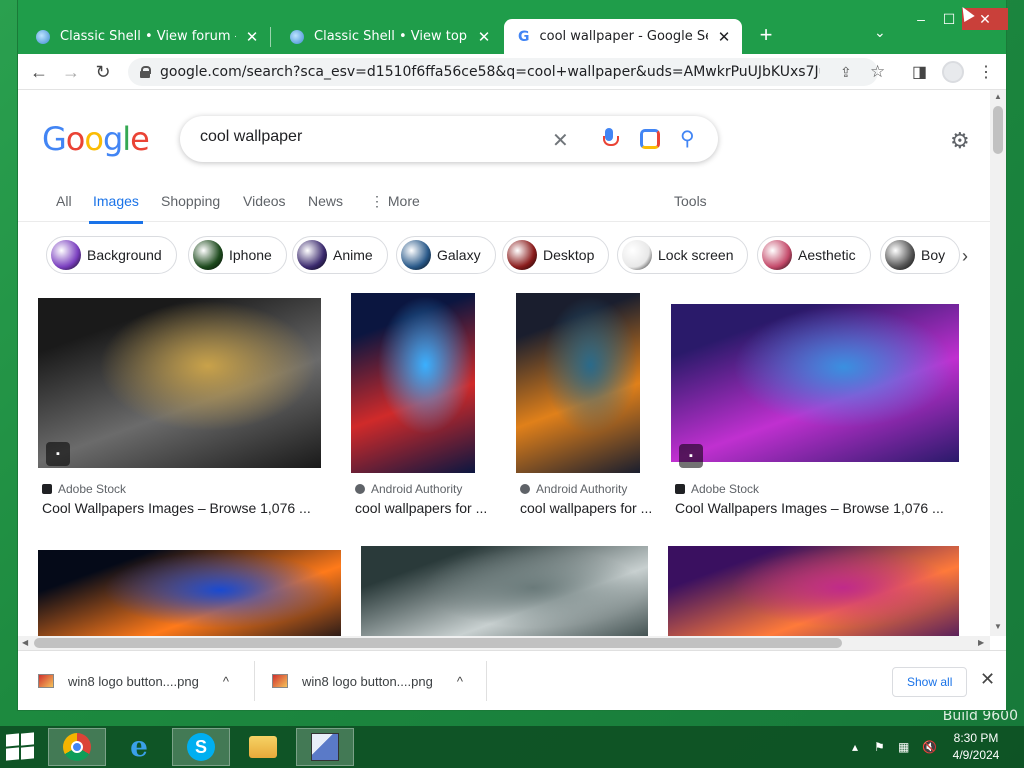  Describe the element at coordinates (39, 72) in the screenshot. I see `back-button: ←` at that location.